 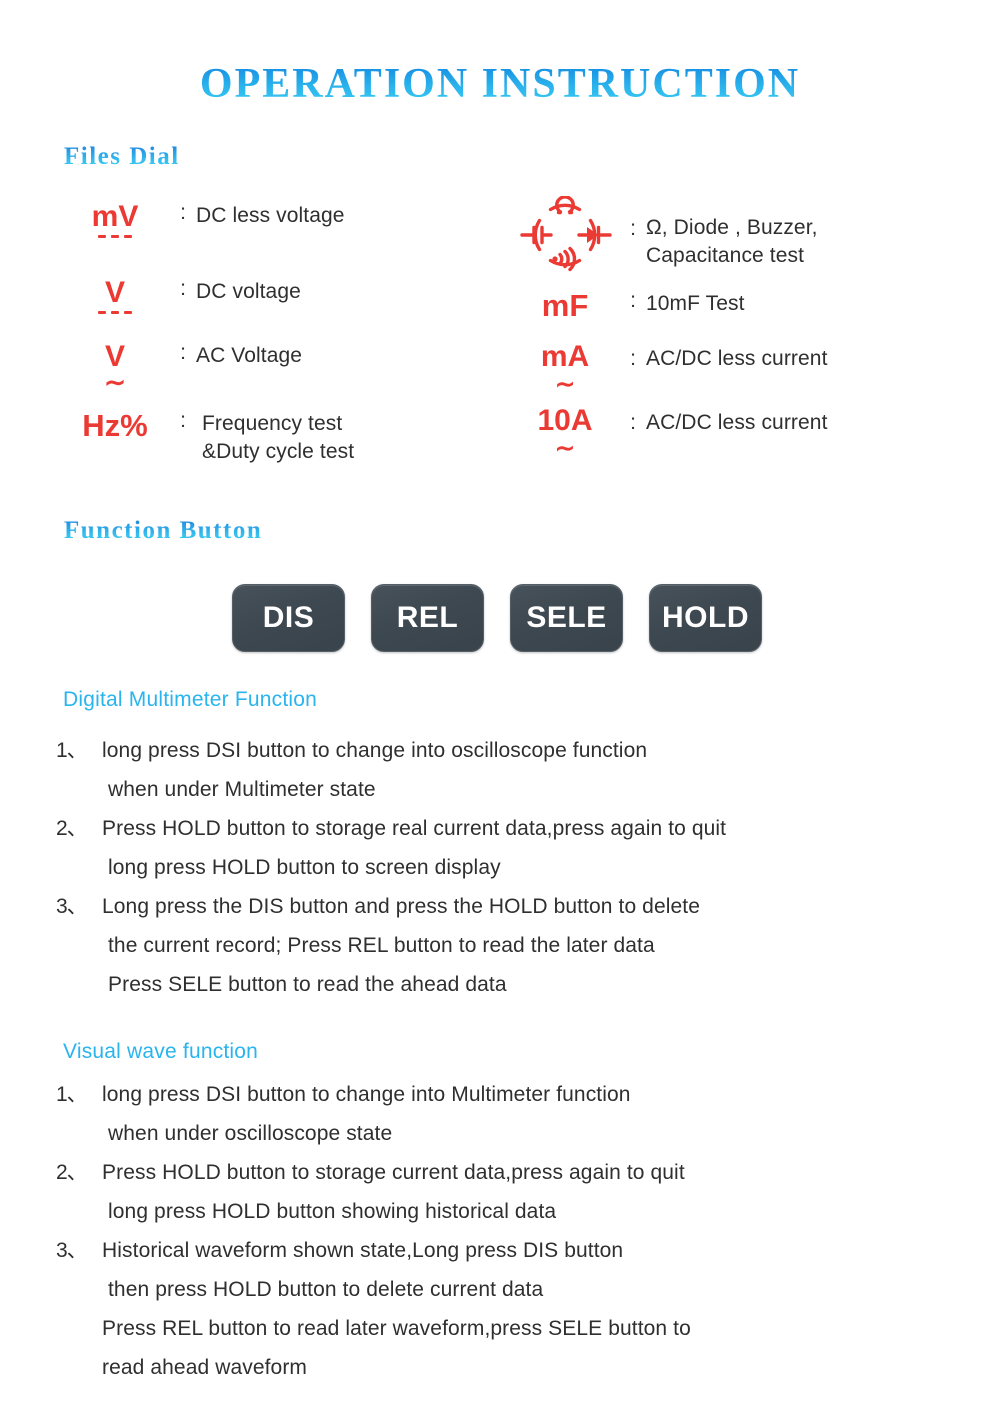 I want to click on dial-desc-ma: AC/DC less current, so click(x=737, y=358).